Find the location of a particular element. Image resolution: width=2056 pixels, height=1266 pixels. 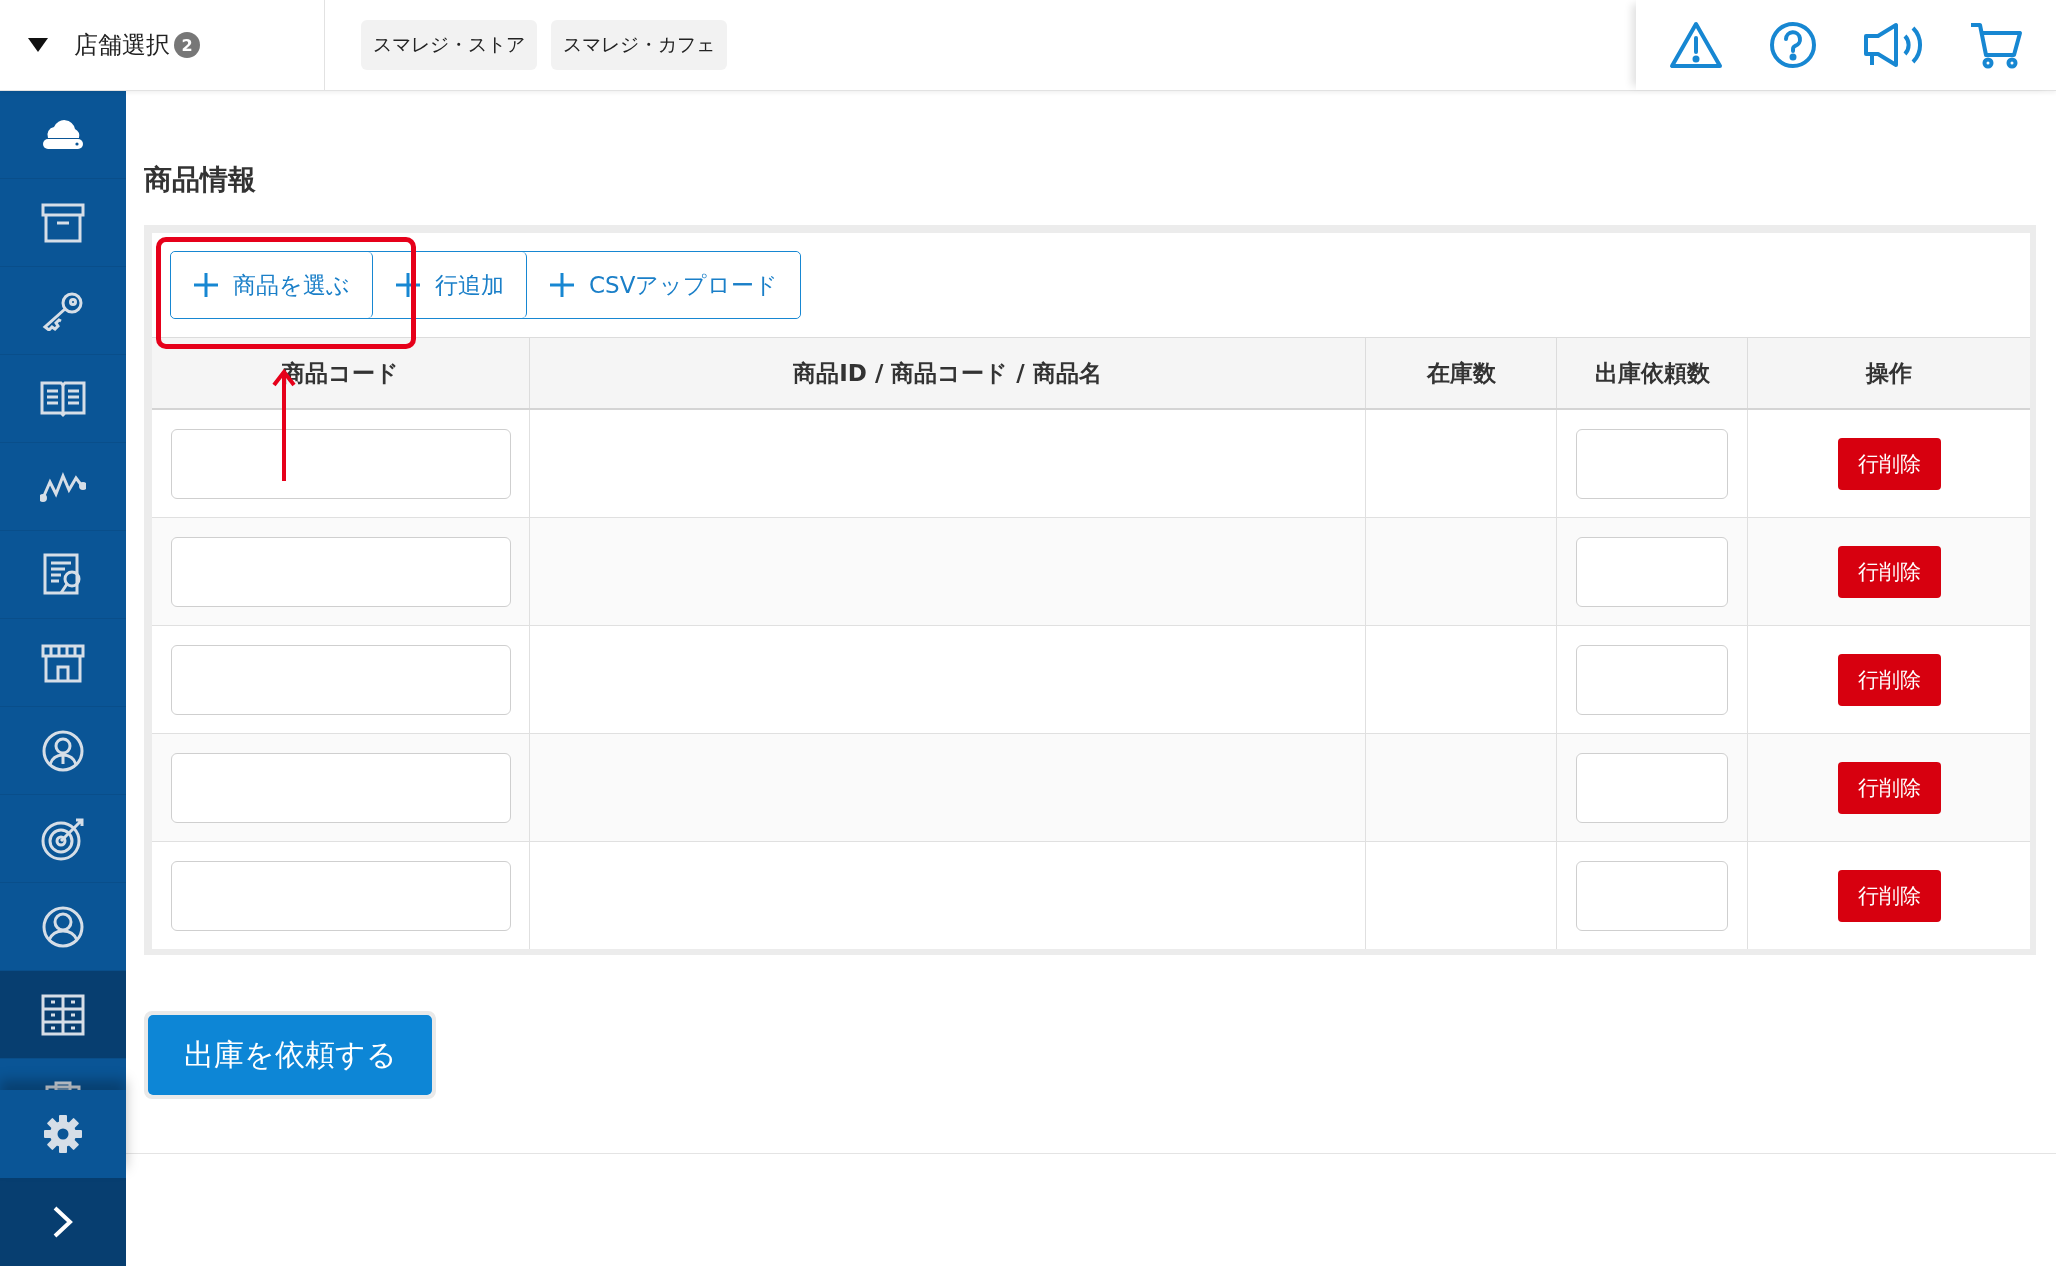

section-title: 商品情報 is located at coordinates (200, 180).